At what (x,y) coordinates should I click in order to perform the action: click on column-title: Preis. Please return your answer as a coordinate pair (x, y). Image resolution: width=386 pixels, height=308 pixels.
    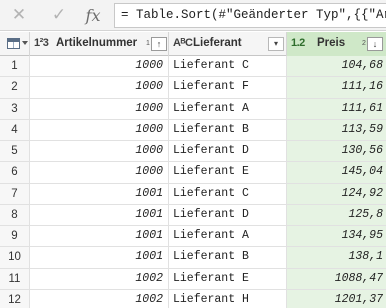
    Looking at the image, I should click on (331, 43).